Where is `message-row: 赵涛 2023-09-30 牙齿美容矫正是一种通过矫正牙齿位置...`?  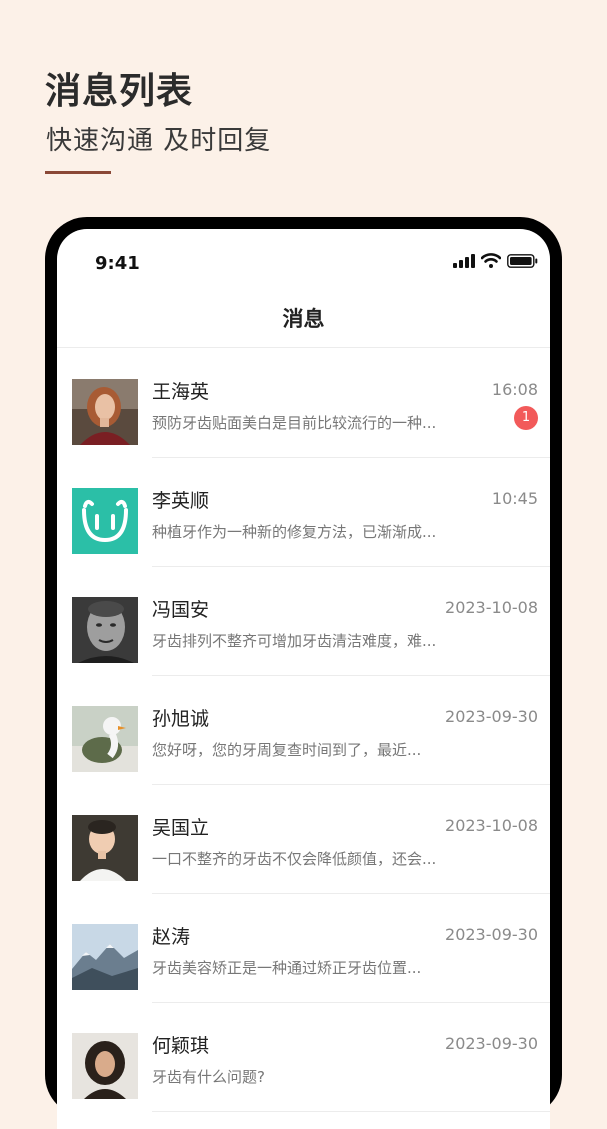
message-row: 赵涛 2023-09-30 牙齿美容矫正是一种通过矫正牙齿位置... is located at coordinates (303, 948).